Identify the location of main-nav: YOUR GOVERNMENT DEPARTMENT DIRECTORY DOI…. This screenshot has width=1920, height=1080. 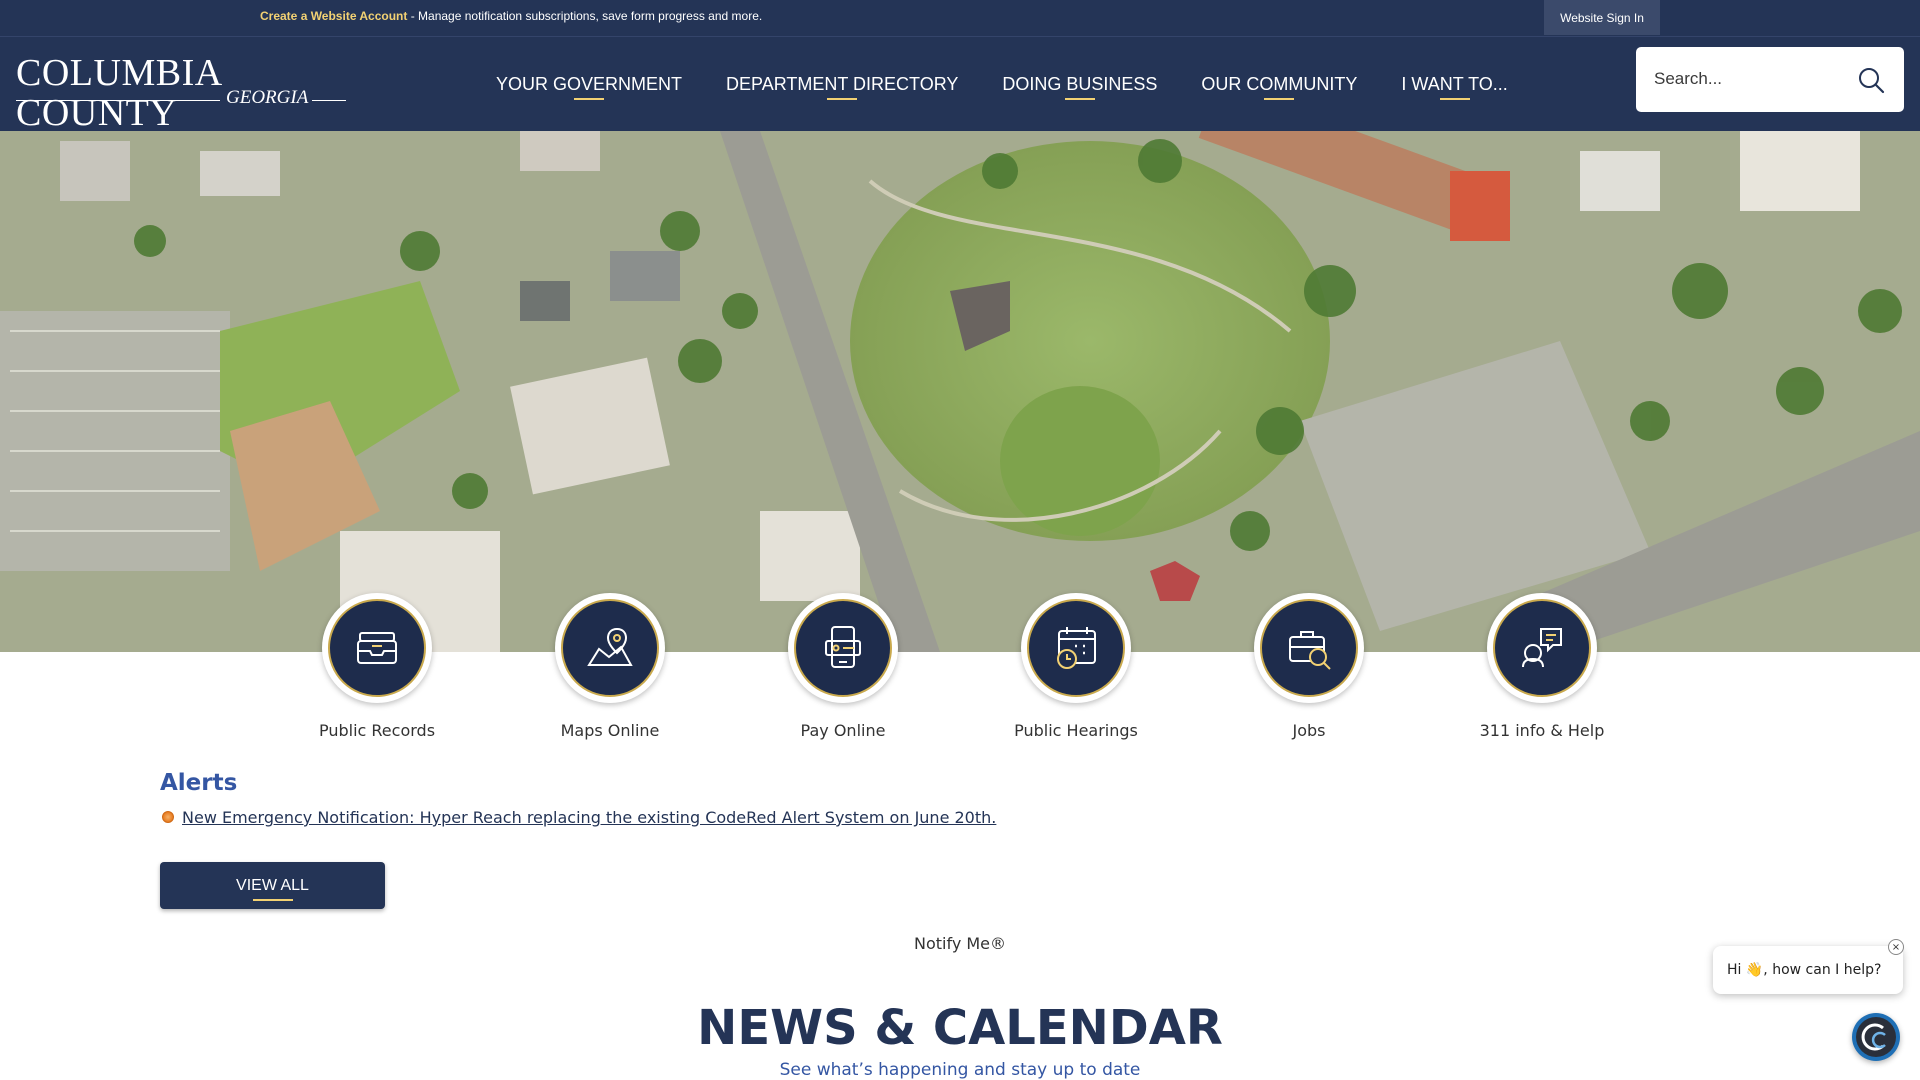
(1002, 84).